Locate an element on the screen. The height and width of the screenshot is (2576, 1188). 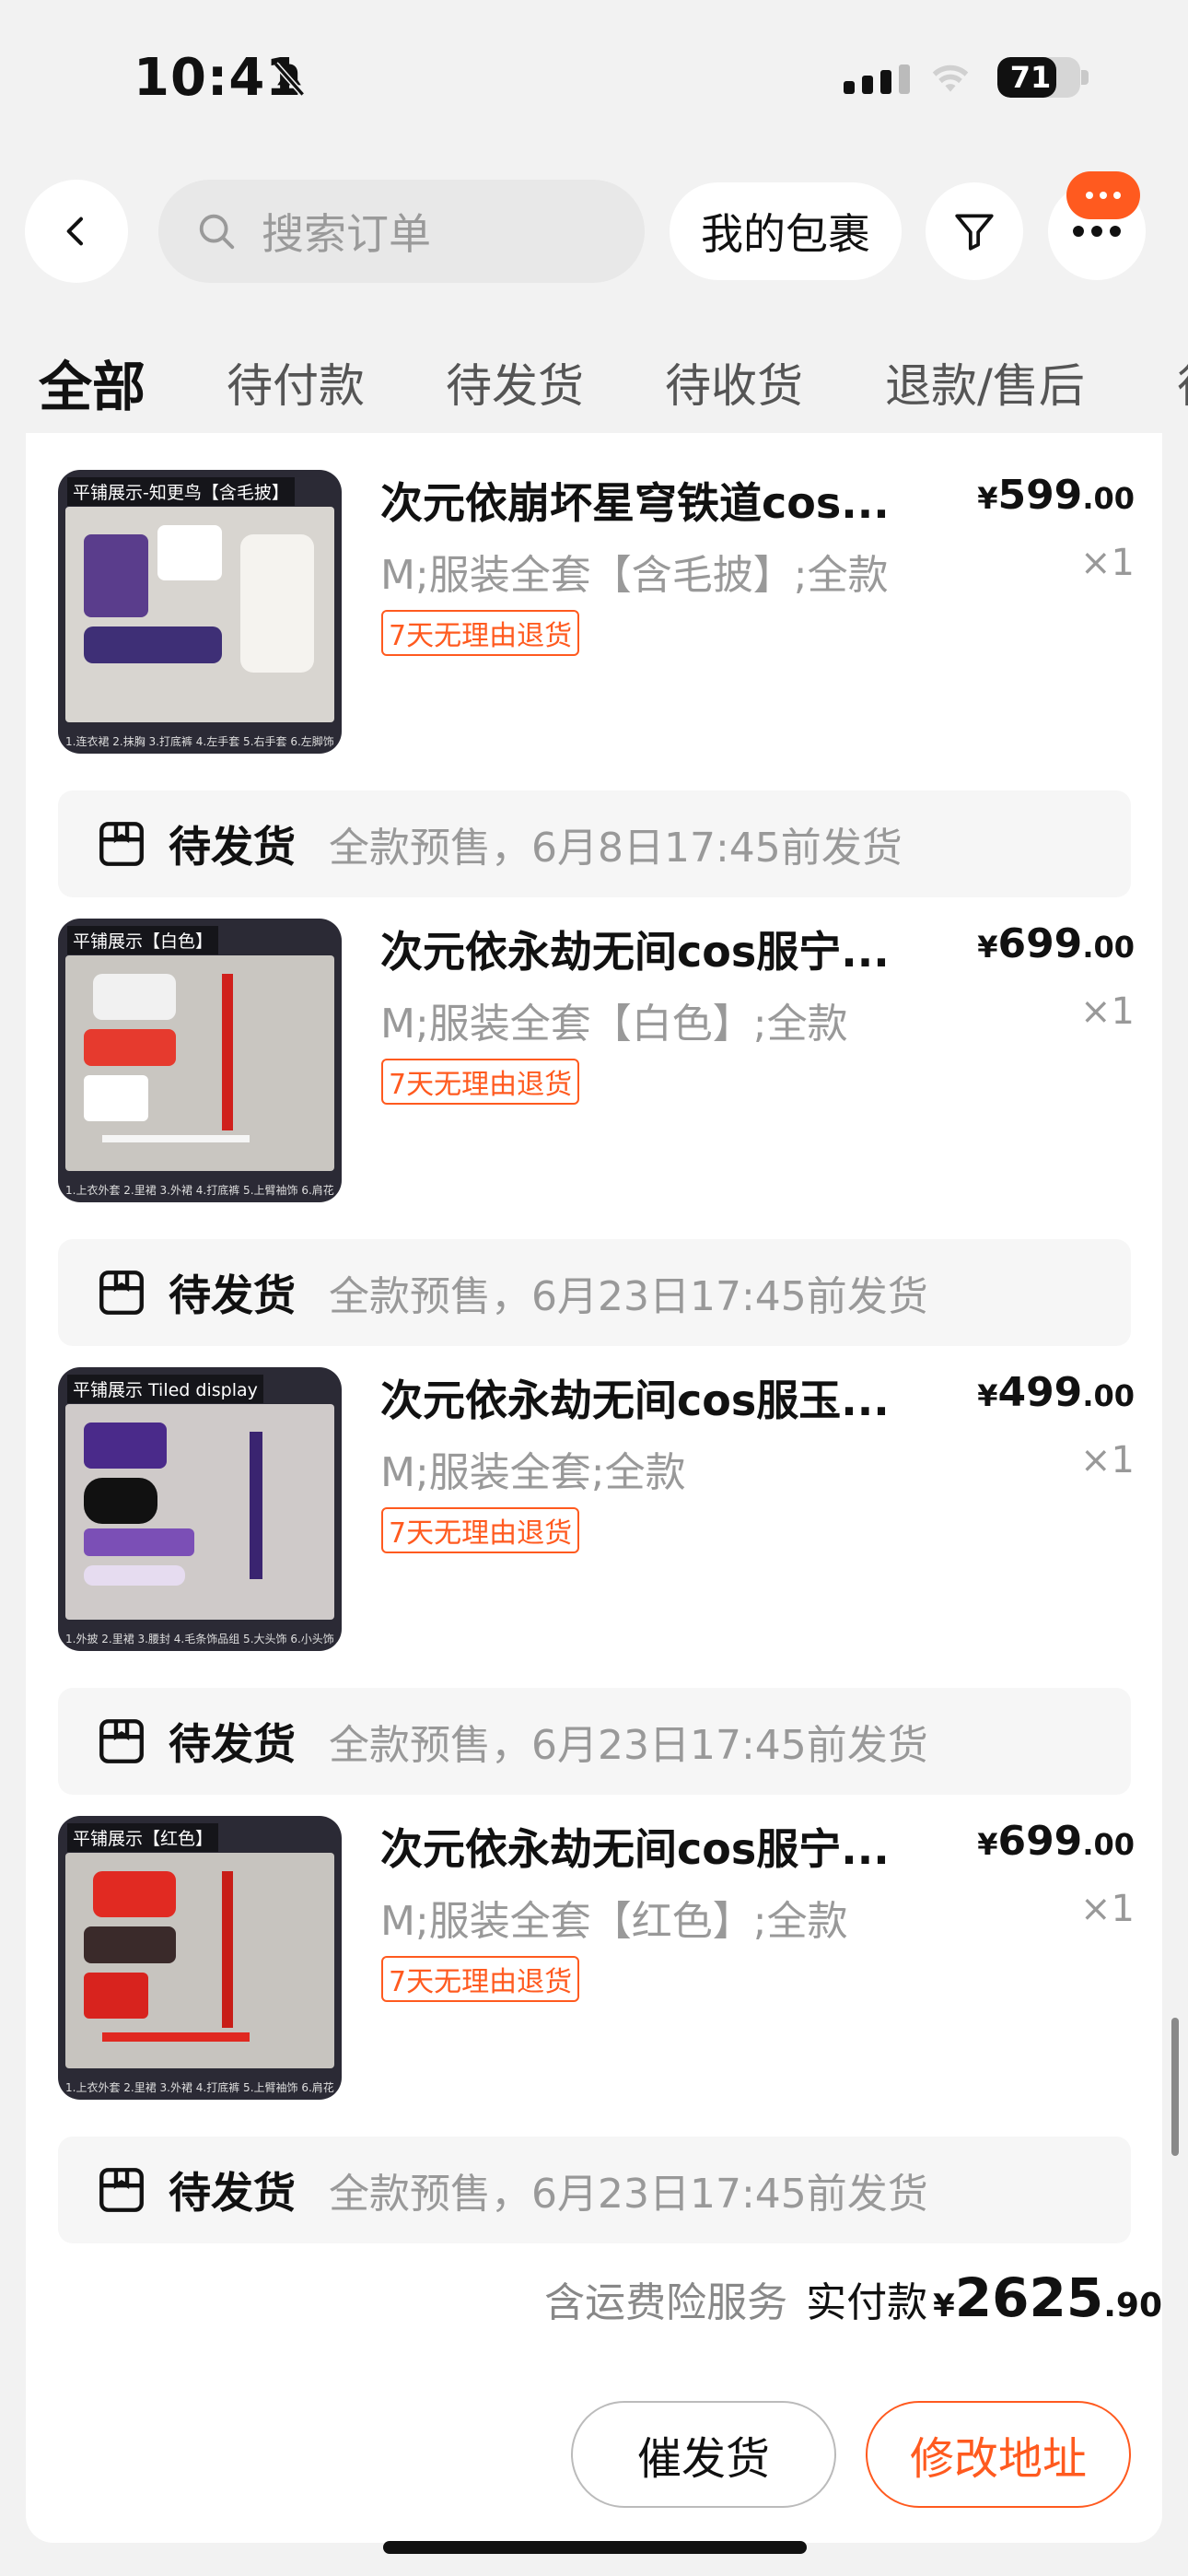
insurance-label: 含运费险服务 is located at coordinates (666, 2302).